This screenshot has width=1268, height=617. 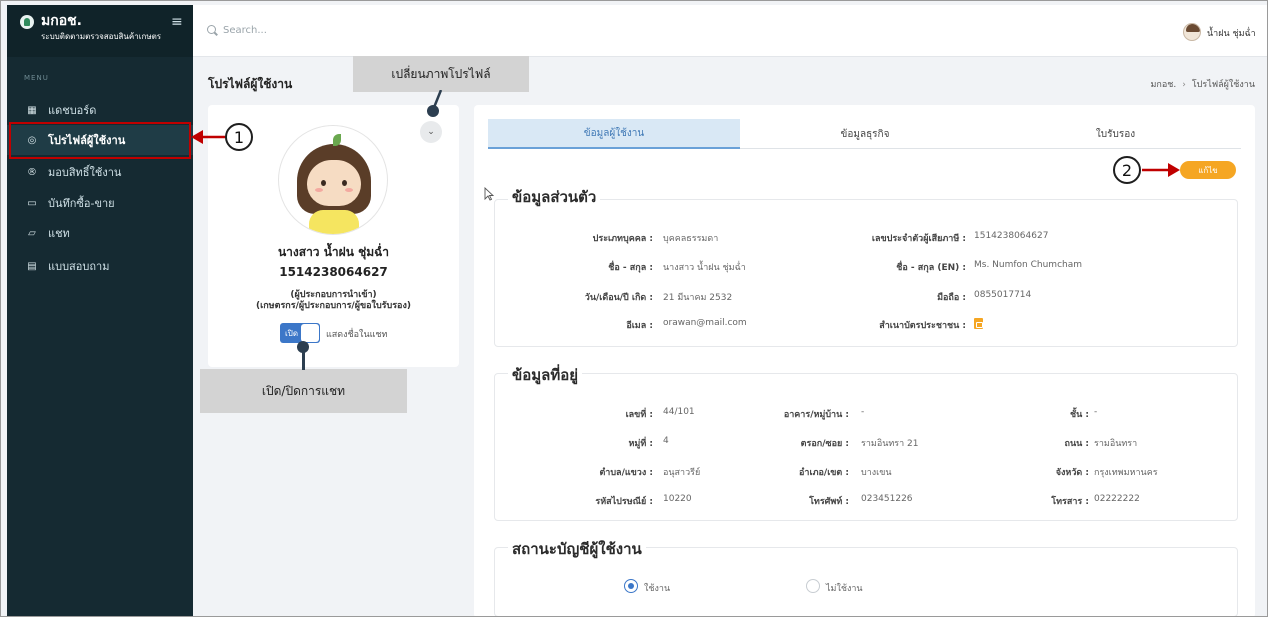 What do you see at coordinates (32, 203) in the screenshot?
I see `document-icon: ▭` at bounding box center [32, 203].